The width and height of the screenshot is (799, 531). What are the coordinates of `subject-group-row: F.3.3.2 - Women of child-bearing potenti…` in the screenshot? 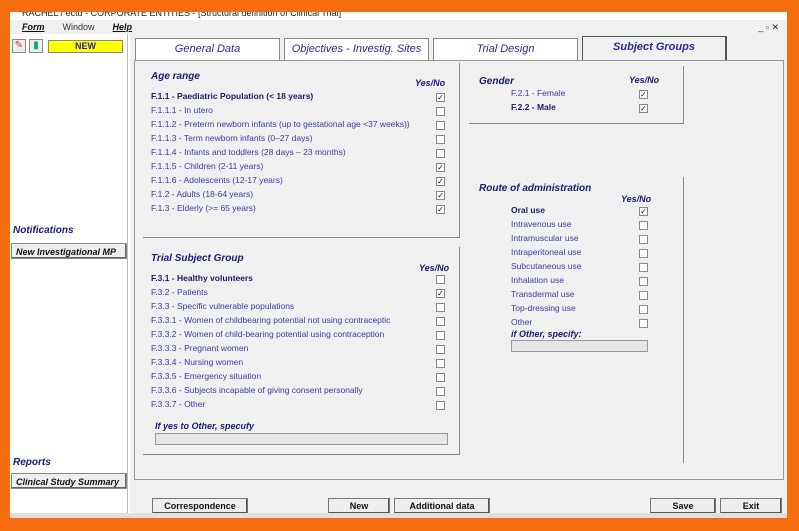 It's located at (305, 336).